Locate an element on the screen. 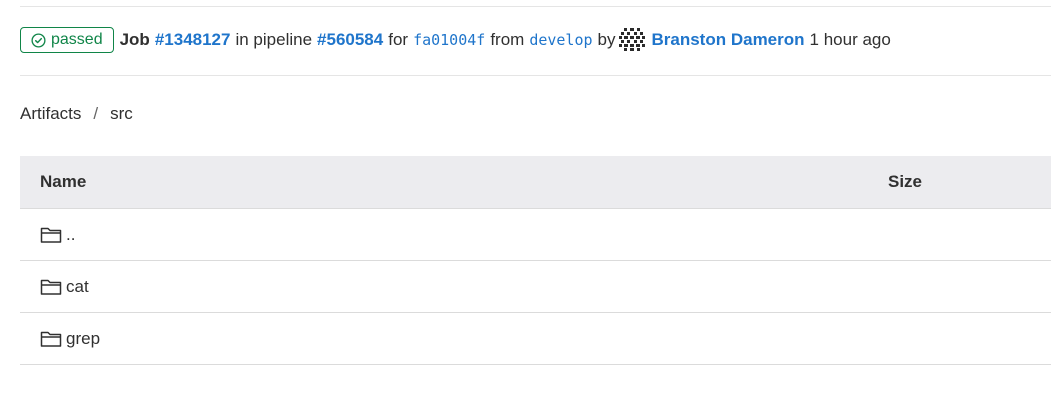 The height and width of the screenshot is (401, 1051). avatar is located at coordinates (631, 40).